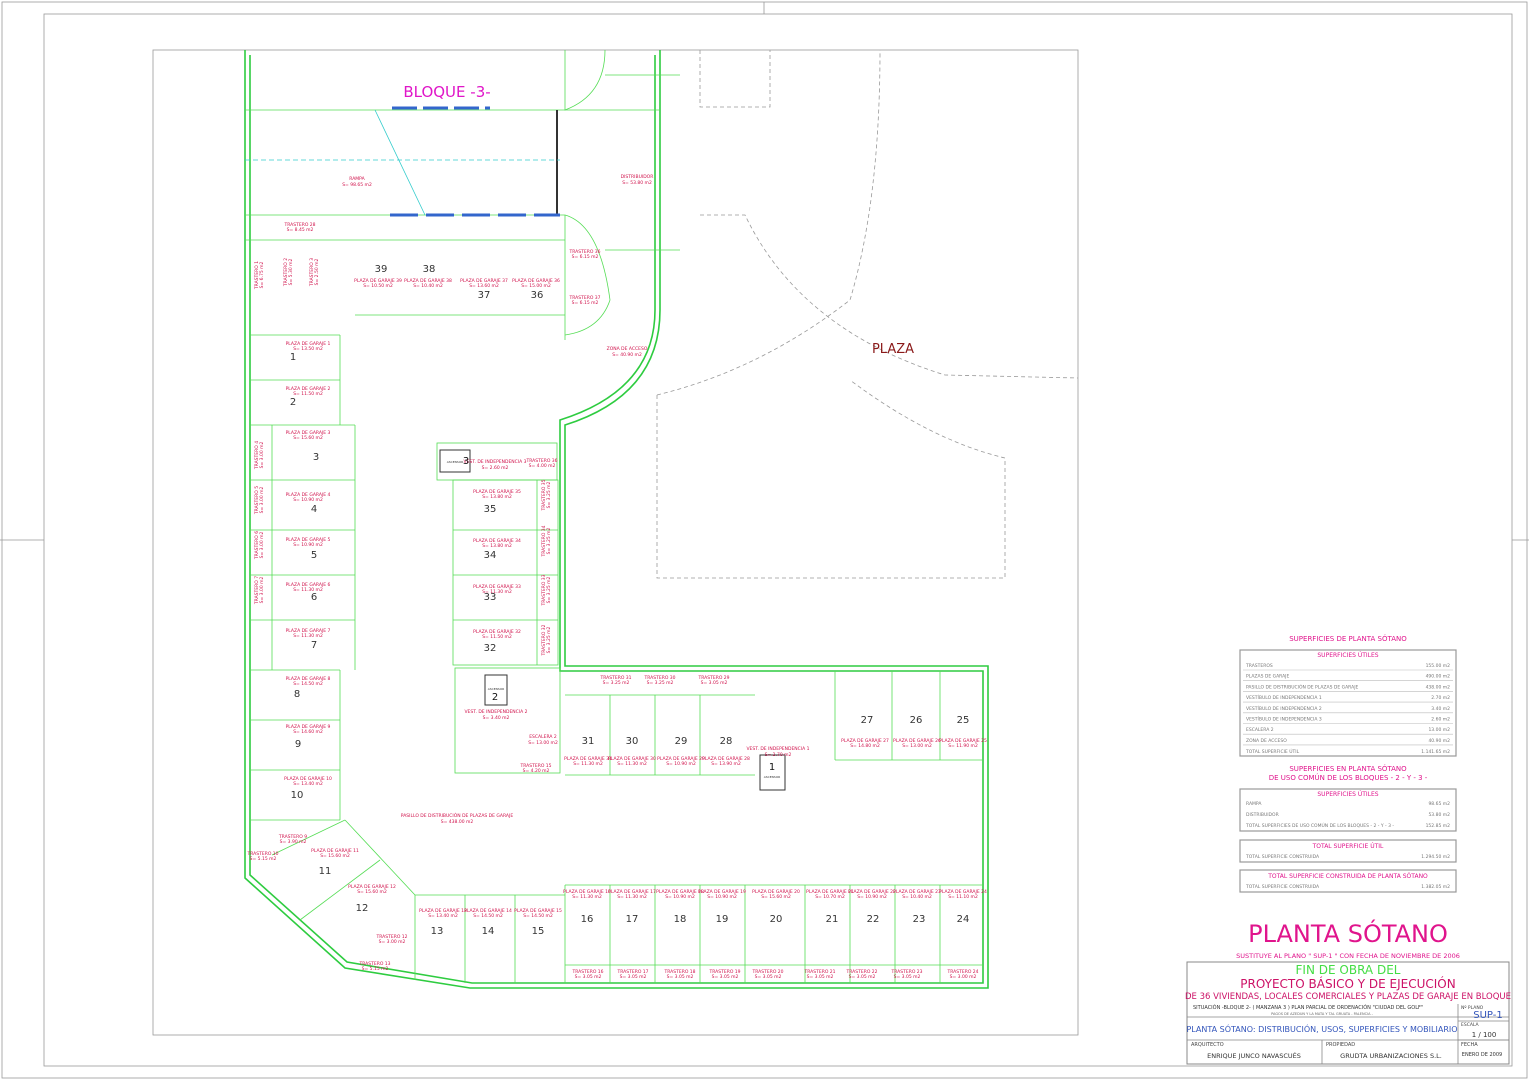 The height and width of the screenshot is (1080, 1529). What do you see at coordinates (587, 907) in the screenshot?
I see `parking-space: PLAZA DE GARAJE 16S= 11.30 m216` at bounding box center [587, 907].